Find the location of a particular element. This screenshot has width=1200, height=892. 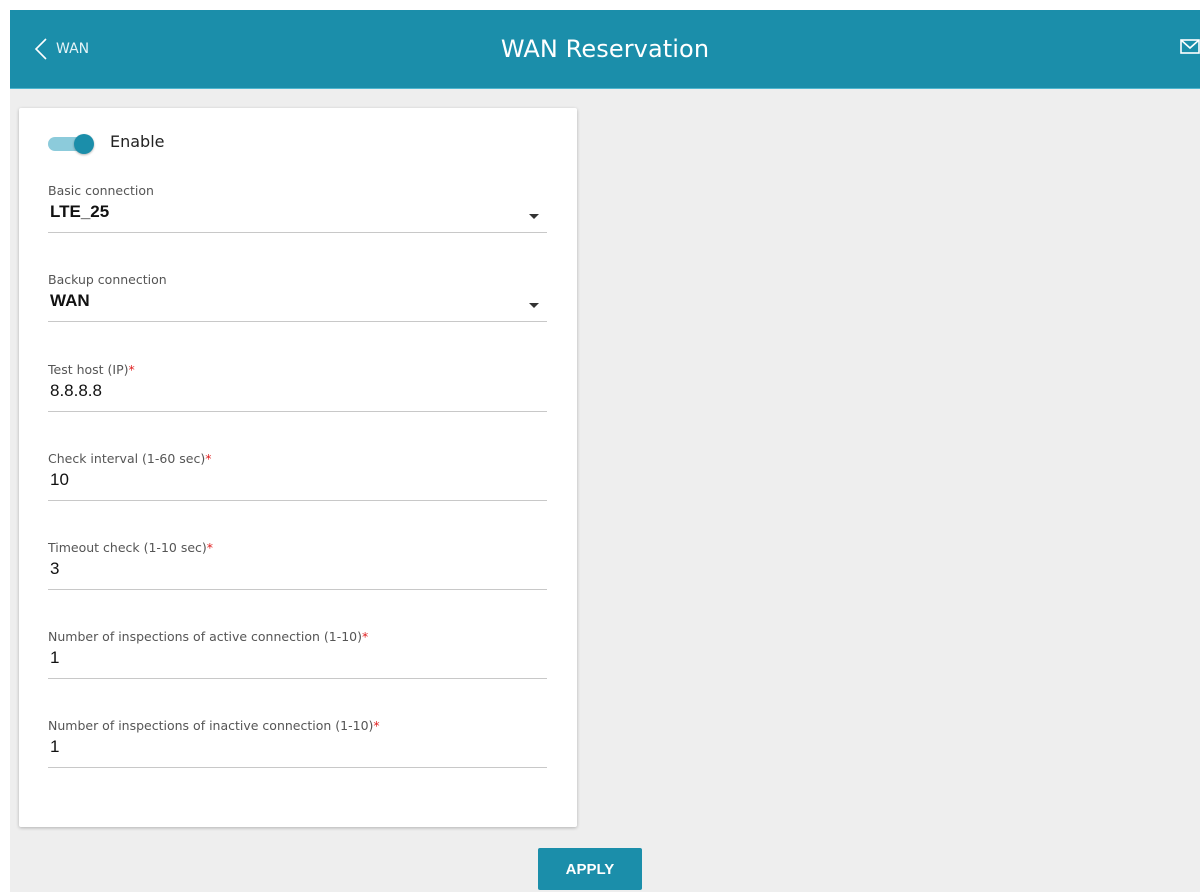

basic-connection-select: LTE_25 is located at coordinates (297, 216).